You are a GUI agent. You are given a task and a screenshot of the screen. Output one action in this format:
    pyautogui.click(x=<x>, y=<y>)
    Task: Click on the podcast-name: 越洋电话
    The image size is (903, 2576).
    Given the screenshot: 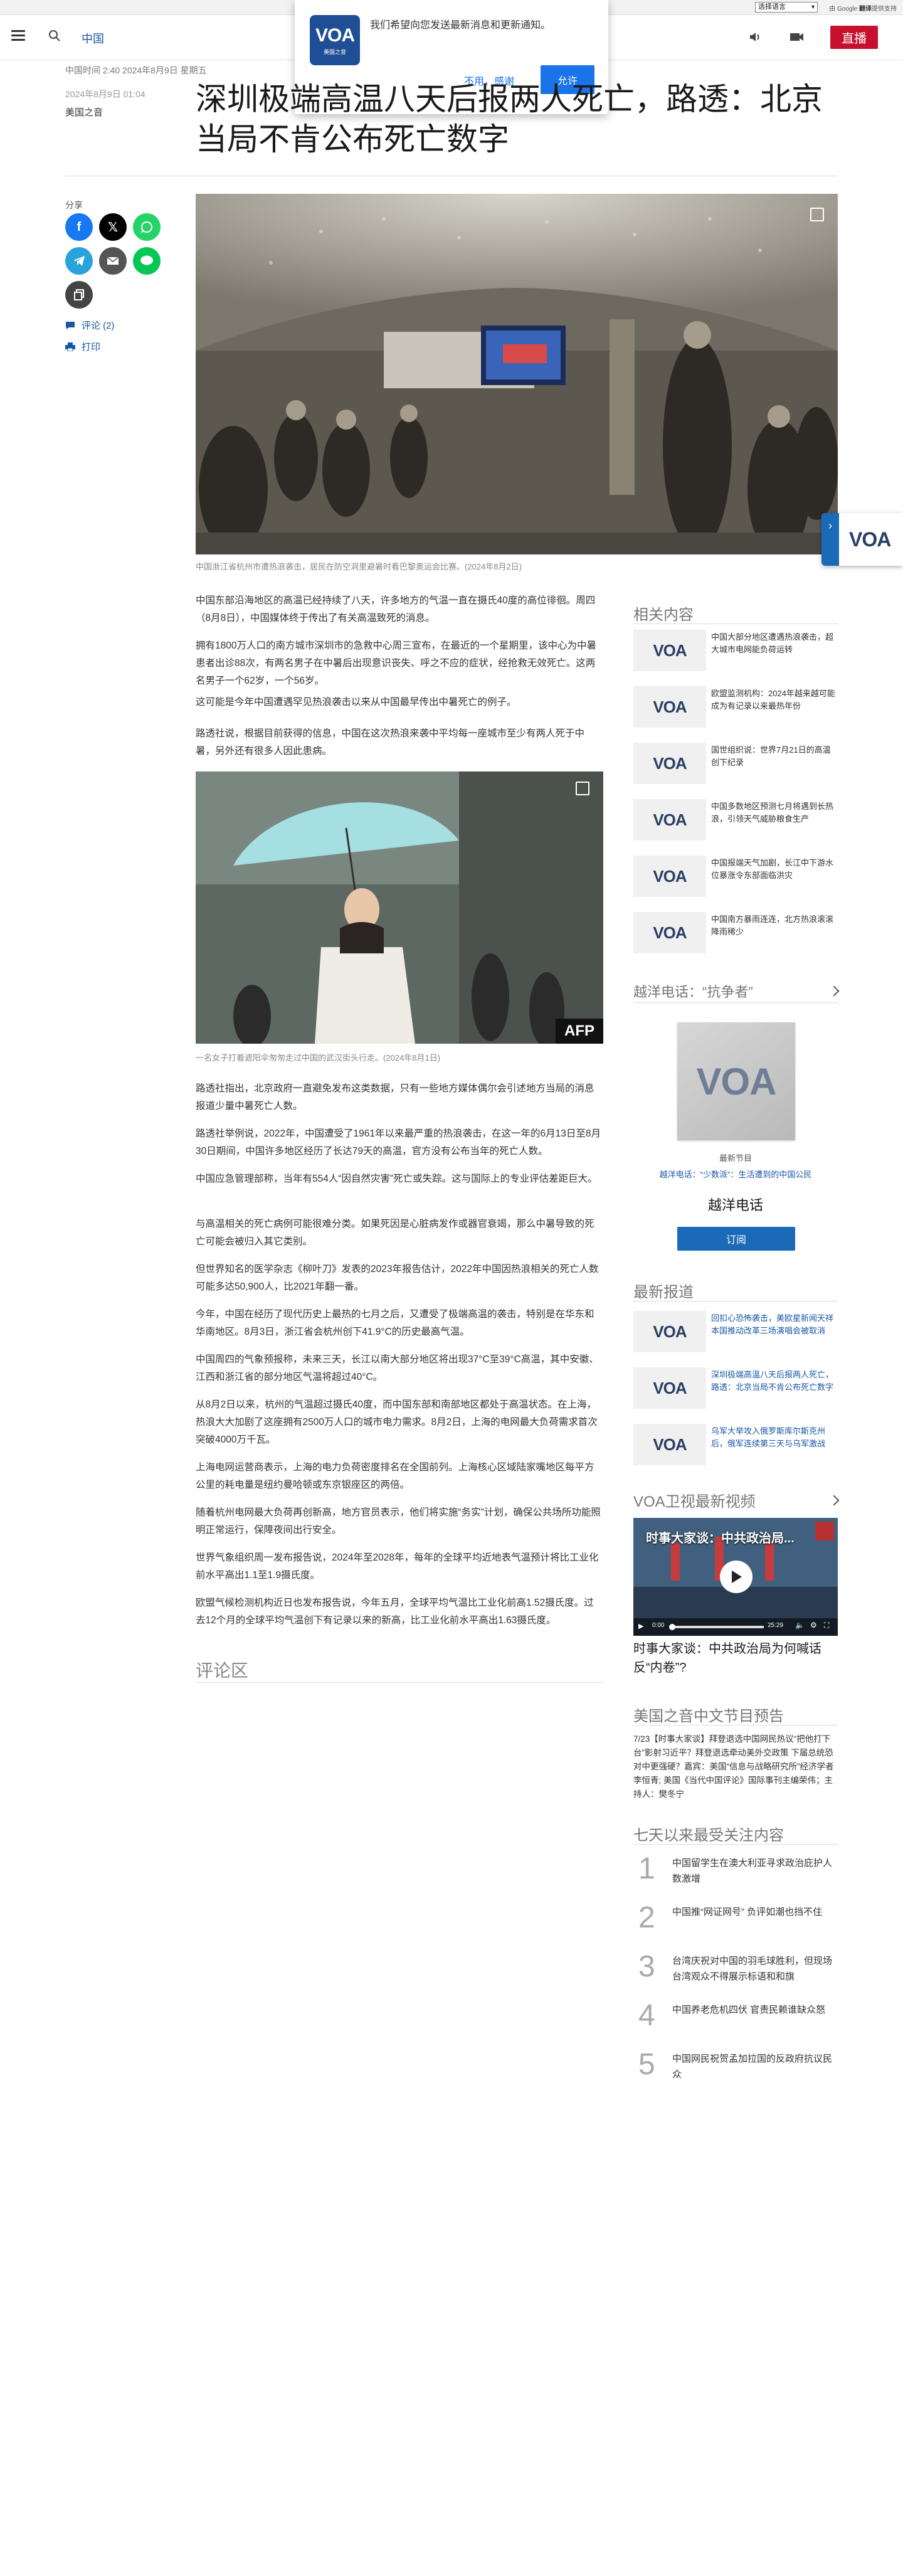 What is the action you would take?
    pyautogui.click(x=735, y=1205)
    